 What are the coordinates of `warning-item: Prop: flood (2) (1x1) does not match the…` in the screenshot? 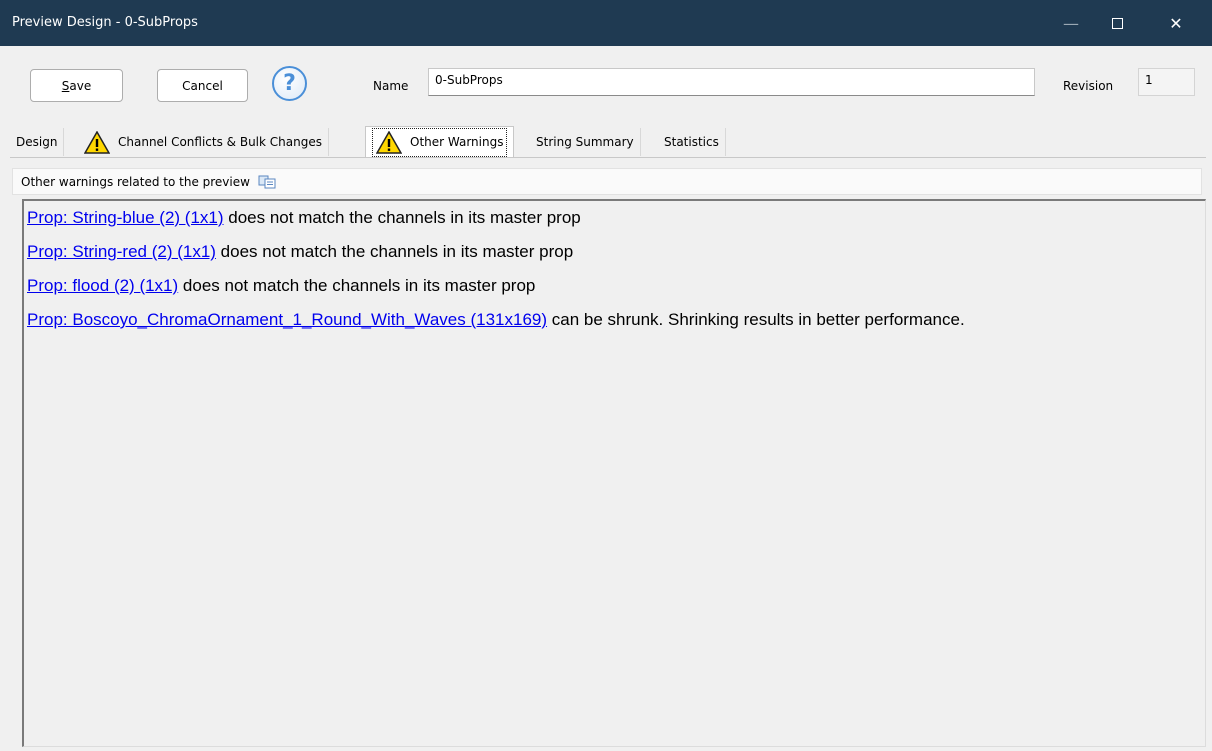 It's located at (614, 288).